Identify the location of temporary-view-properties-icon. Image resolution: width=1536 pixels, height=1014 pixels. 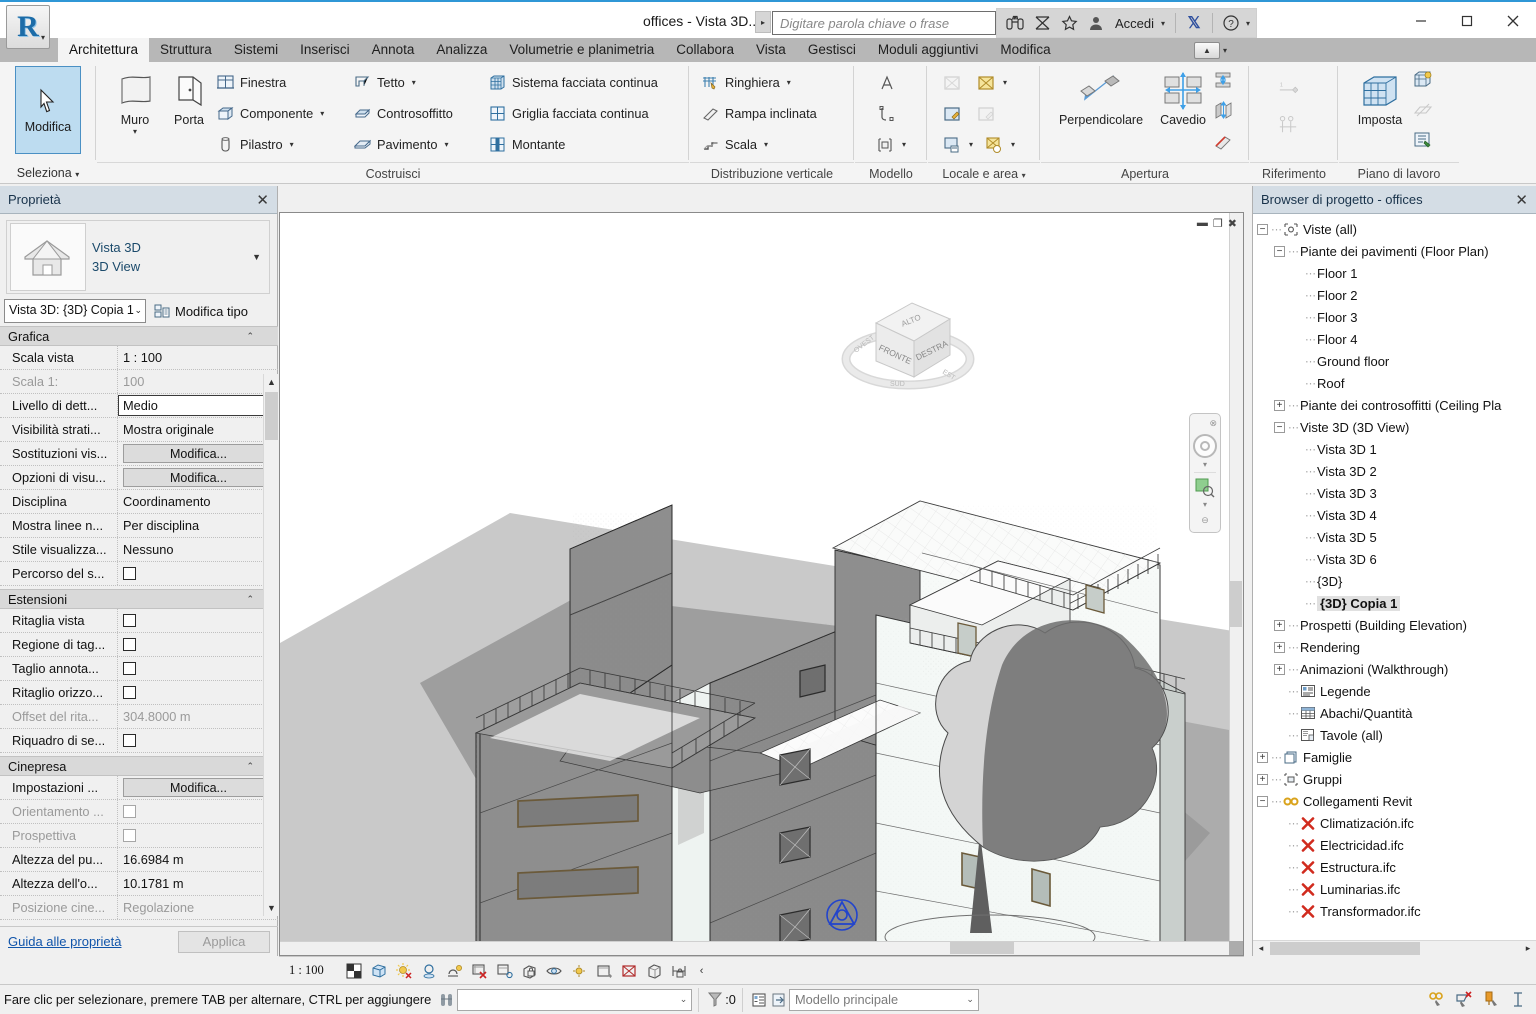
(604, 970).